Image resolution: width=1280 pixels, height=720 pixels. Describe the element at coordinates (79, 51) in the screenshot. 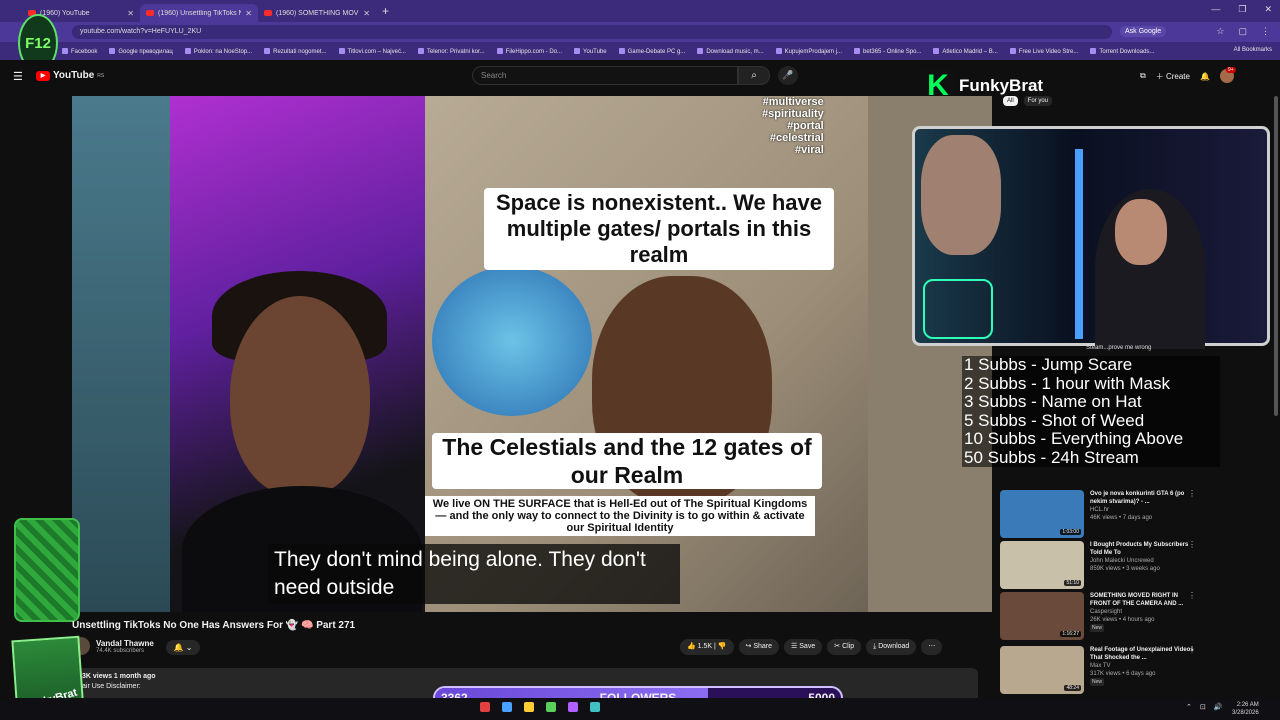

I see `bookmark-item: Facebook` at that location.